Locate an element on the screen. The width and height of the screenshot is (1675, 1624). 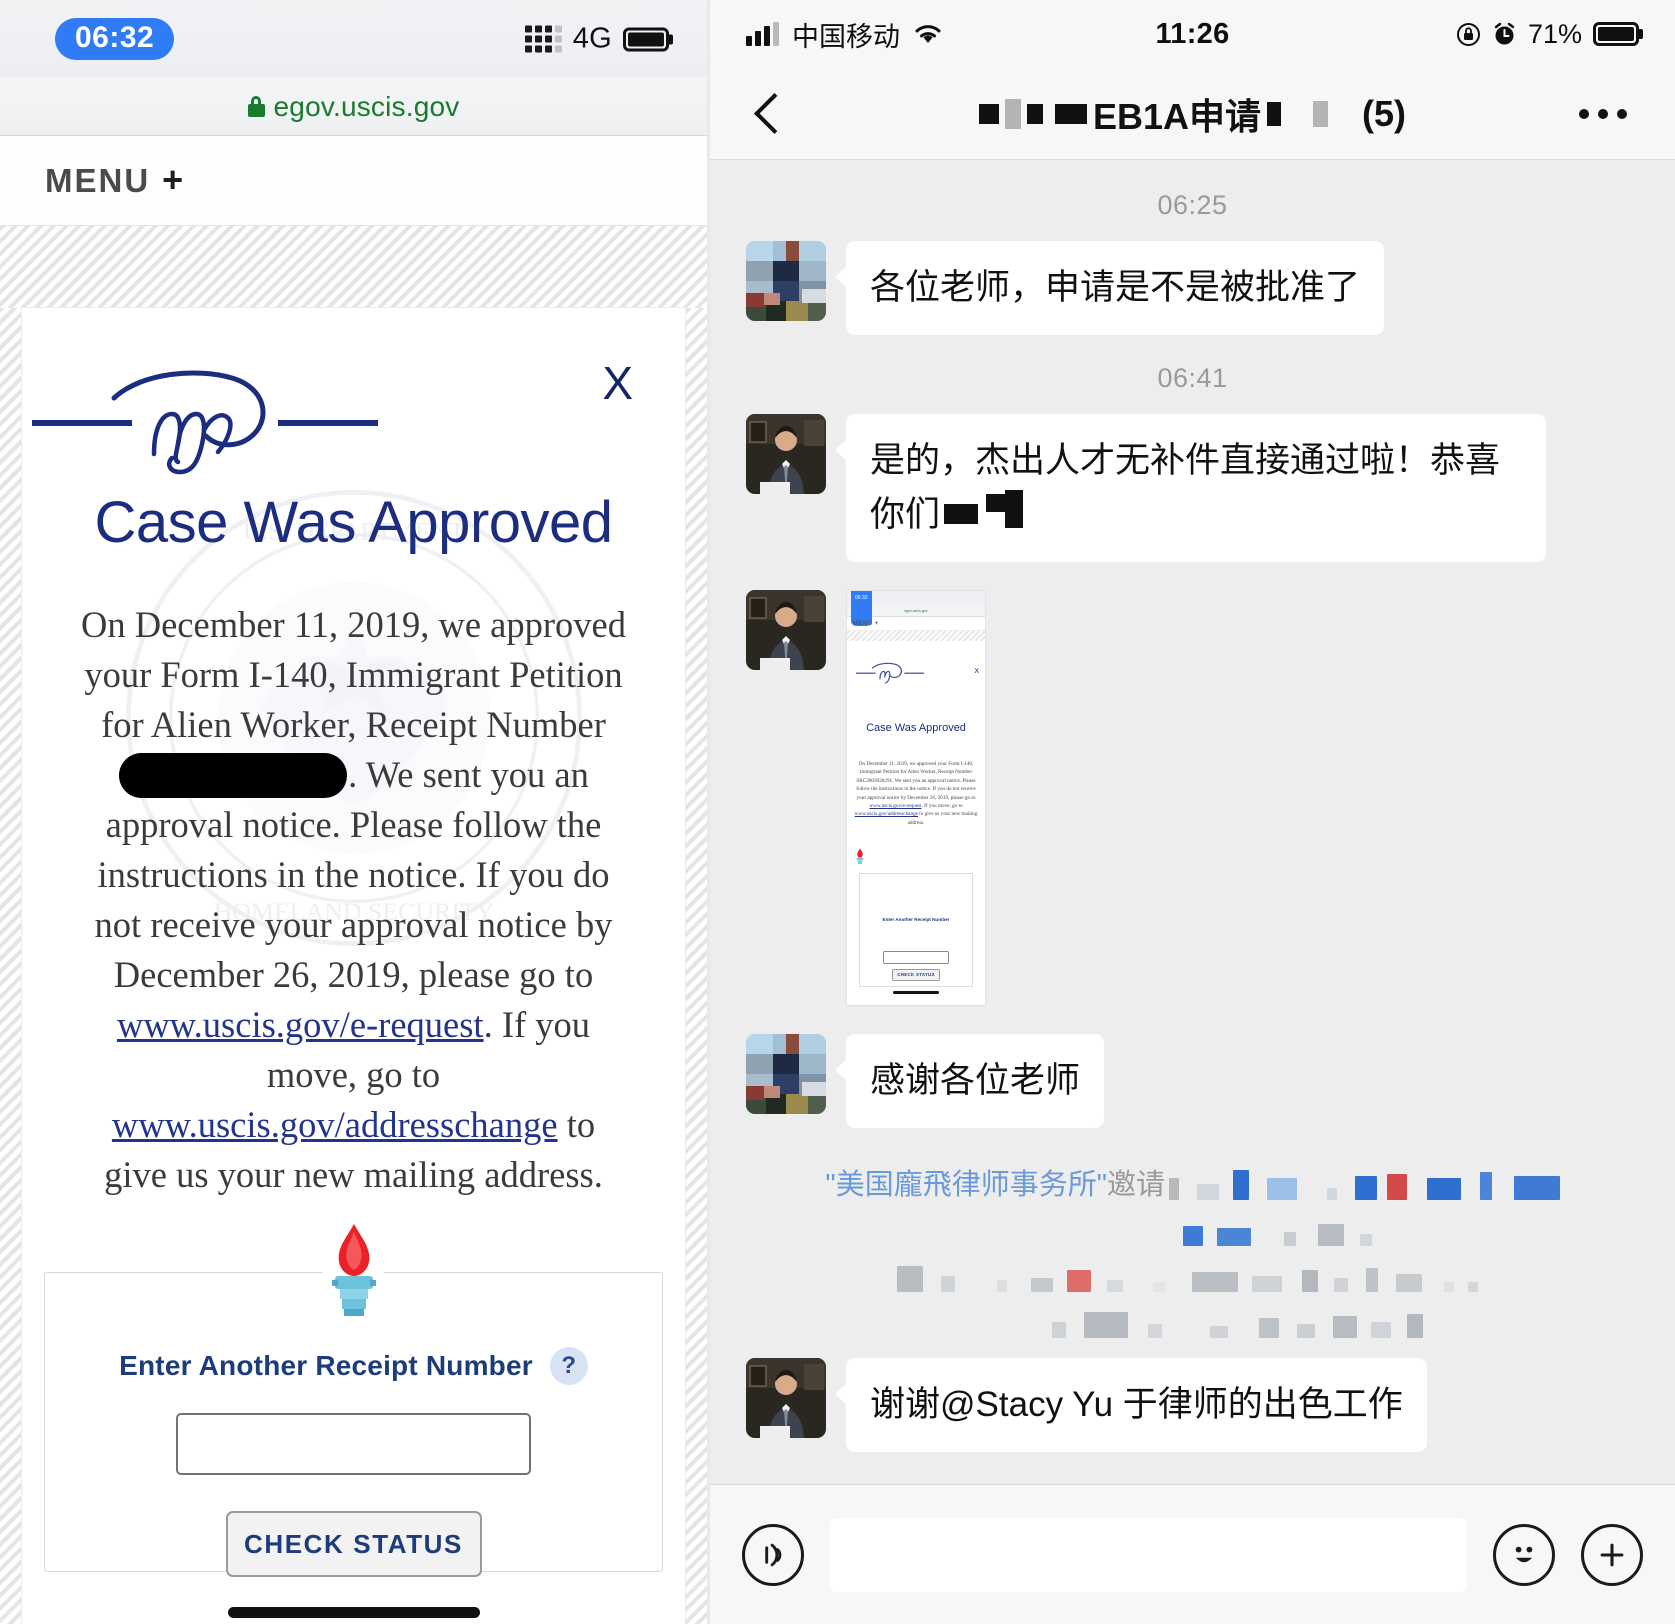
thumb-close-icon: X is located at coordinates (976, 671).